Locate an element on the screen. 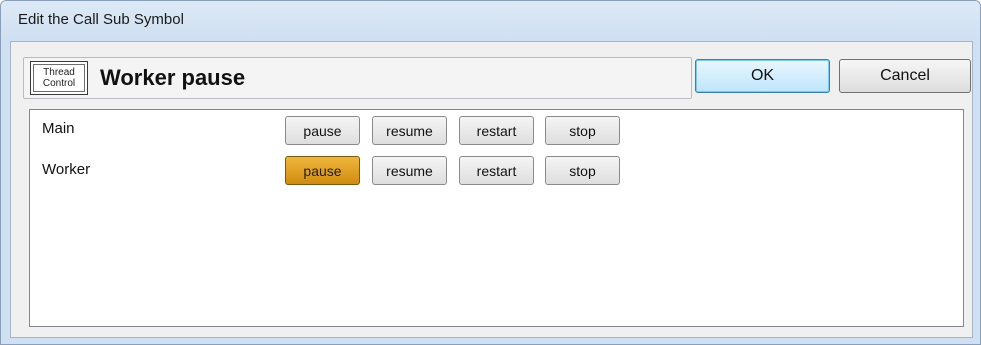  main-resume-button: resume is located at coordinates (409, 130).